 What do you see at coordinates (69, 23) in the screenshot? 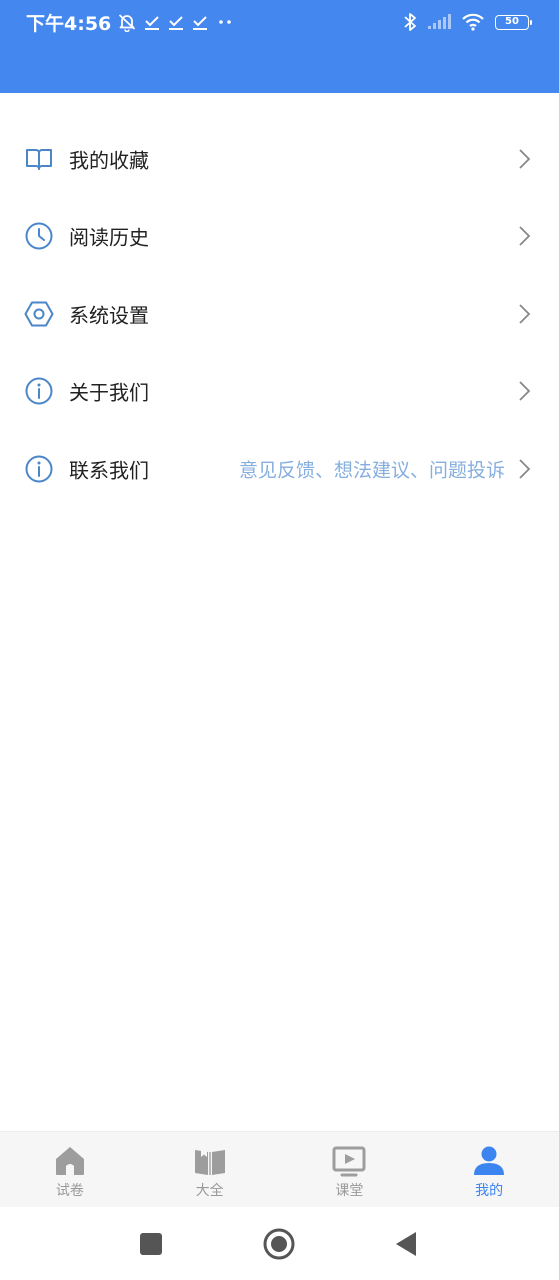
I see `status-time: 下午4:56` at bounding box center [69, 23].